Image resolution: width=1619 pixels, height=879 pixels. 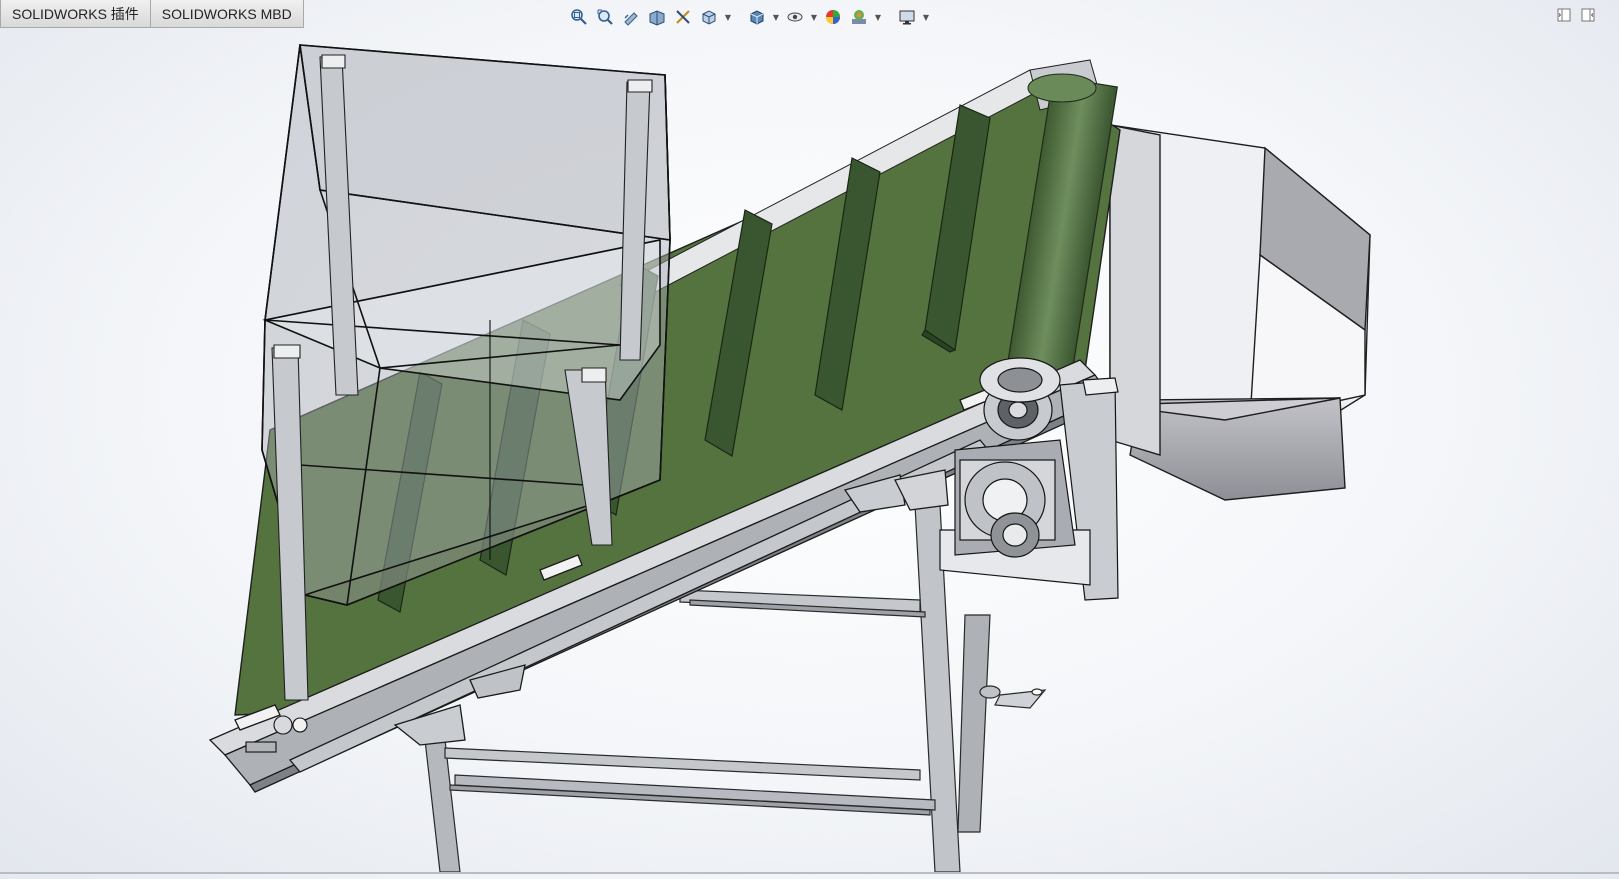 I want to click on view-settings-icon, so click(x=907, y=17).